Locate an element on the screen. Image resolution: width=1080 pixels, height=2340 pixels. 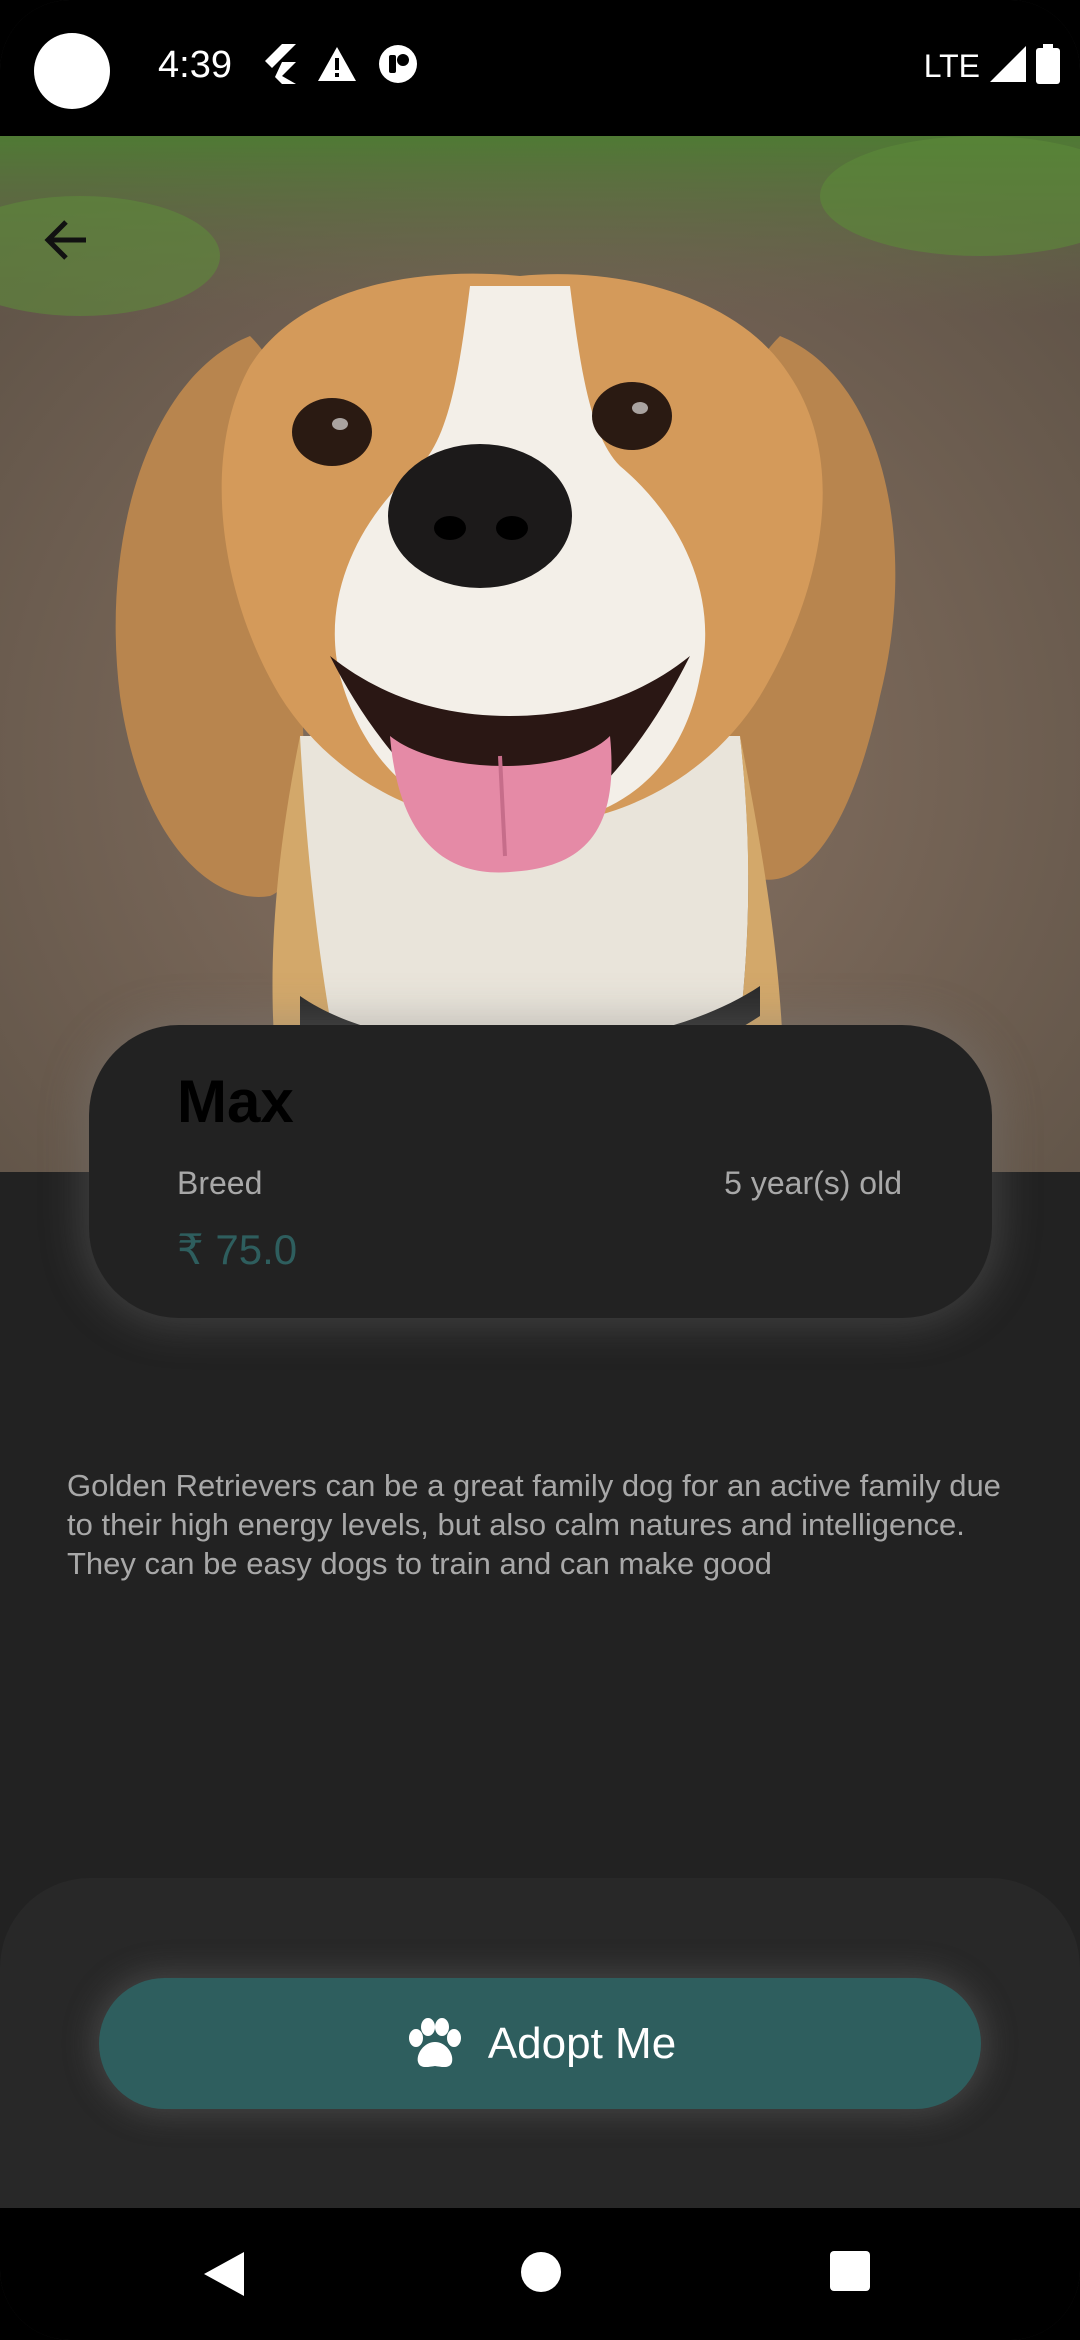
nav-recents-button is located at coordinates (850, 2273).